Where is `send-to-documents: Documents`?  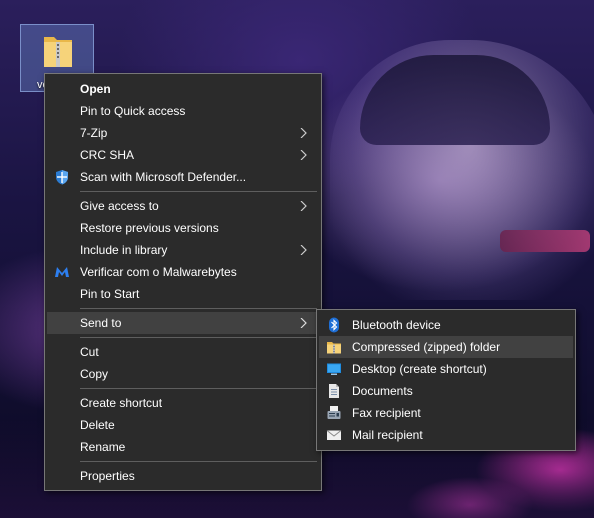 send-to-documents: Documents is located at coordinates (446, 391).